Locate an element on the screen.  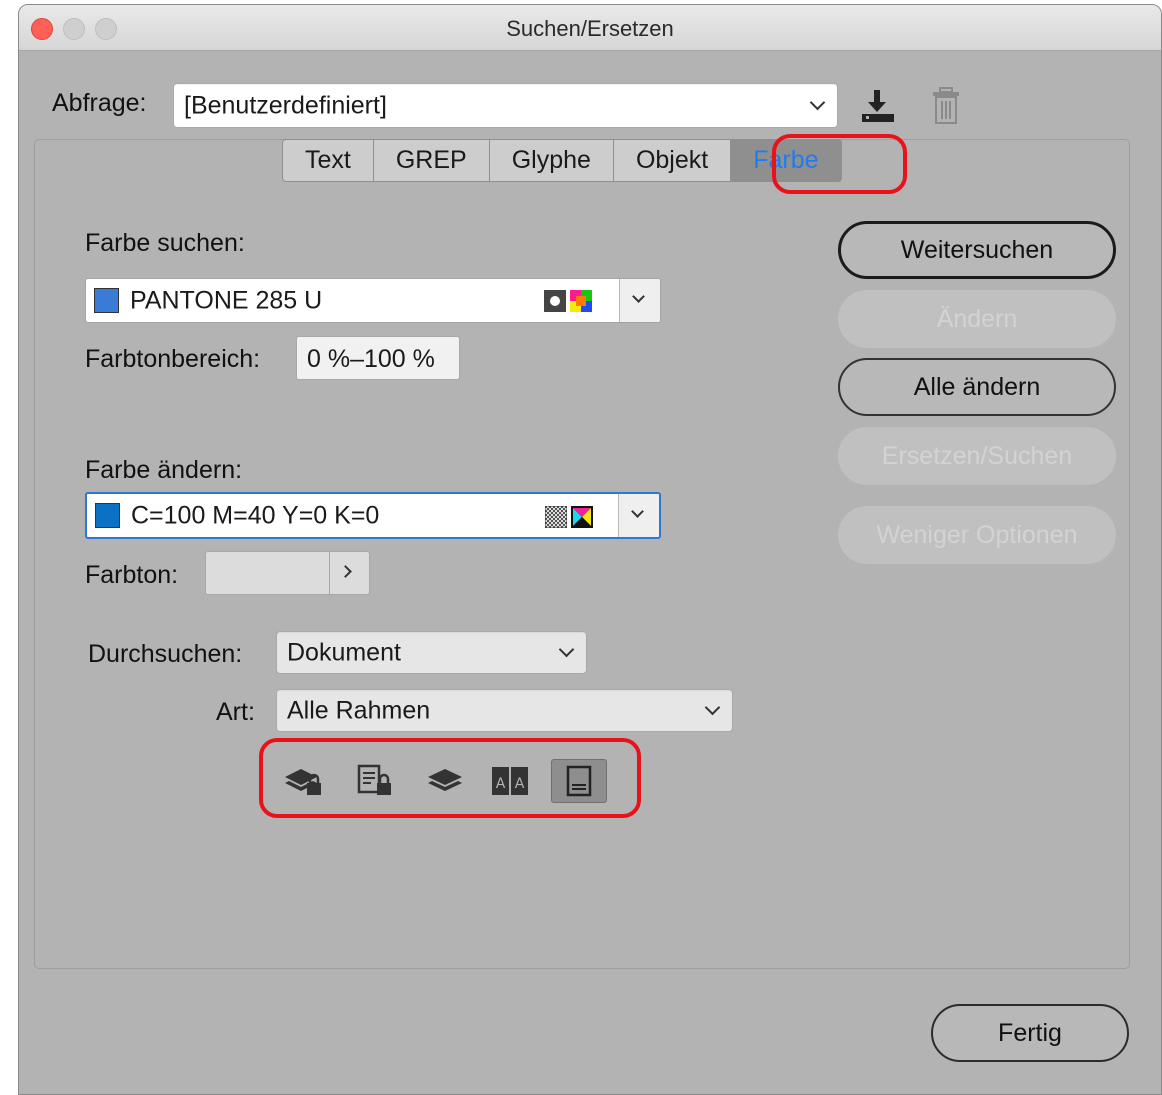
change-color-label: Farbe ändern: is located at coordinates (164, 470).